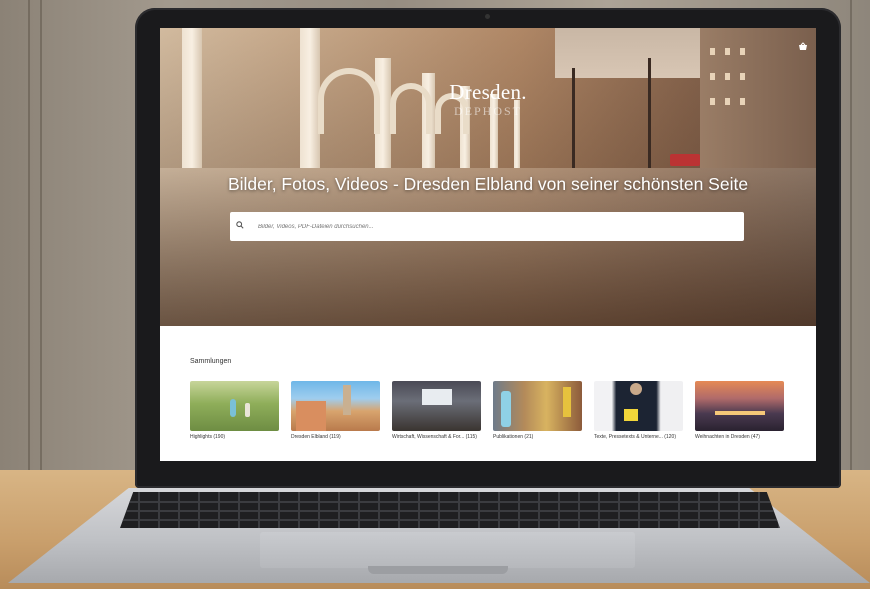 The width and height of the screenshot is (870, 589). I want to click on search-input, so click(498, 226).